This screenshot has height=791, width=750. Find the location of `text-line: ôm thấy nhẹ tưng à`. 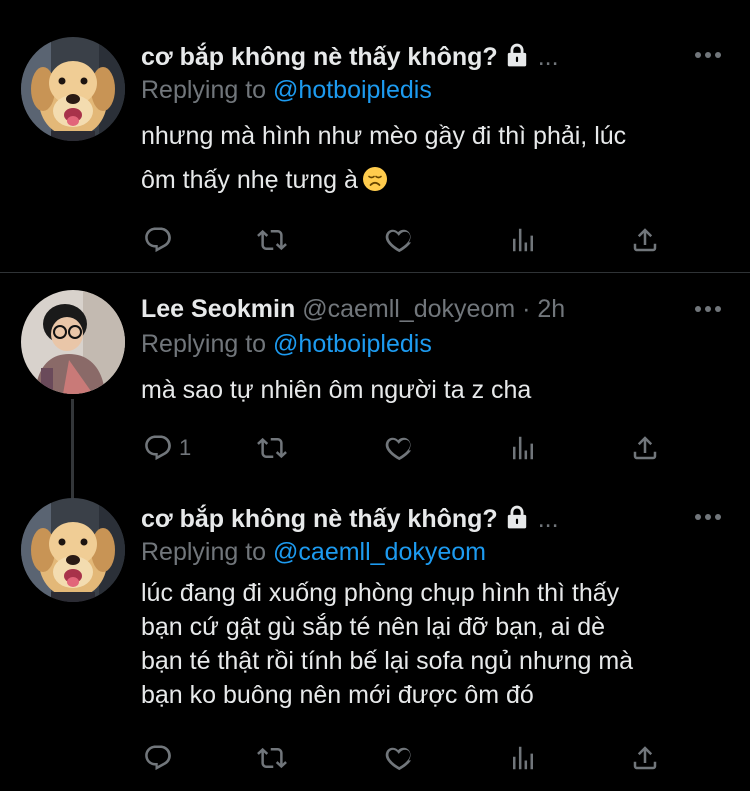

text-line: ôm thấy nhẹ tưng à is located at coordinates (249, 180).